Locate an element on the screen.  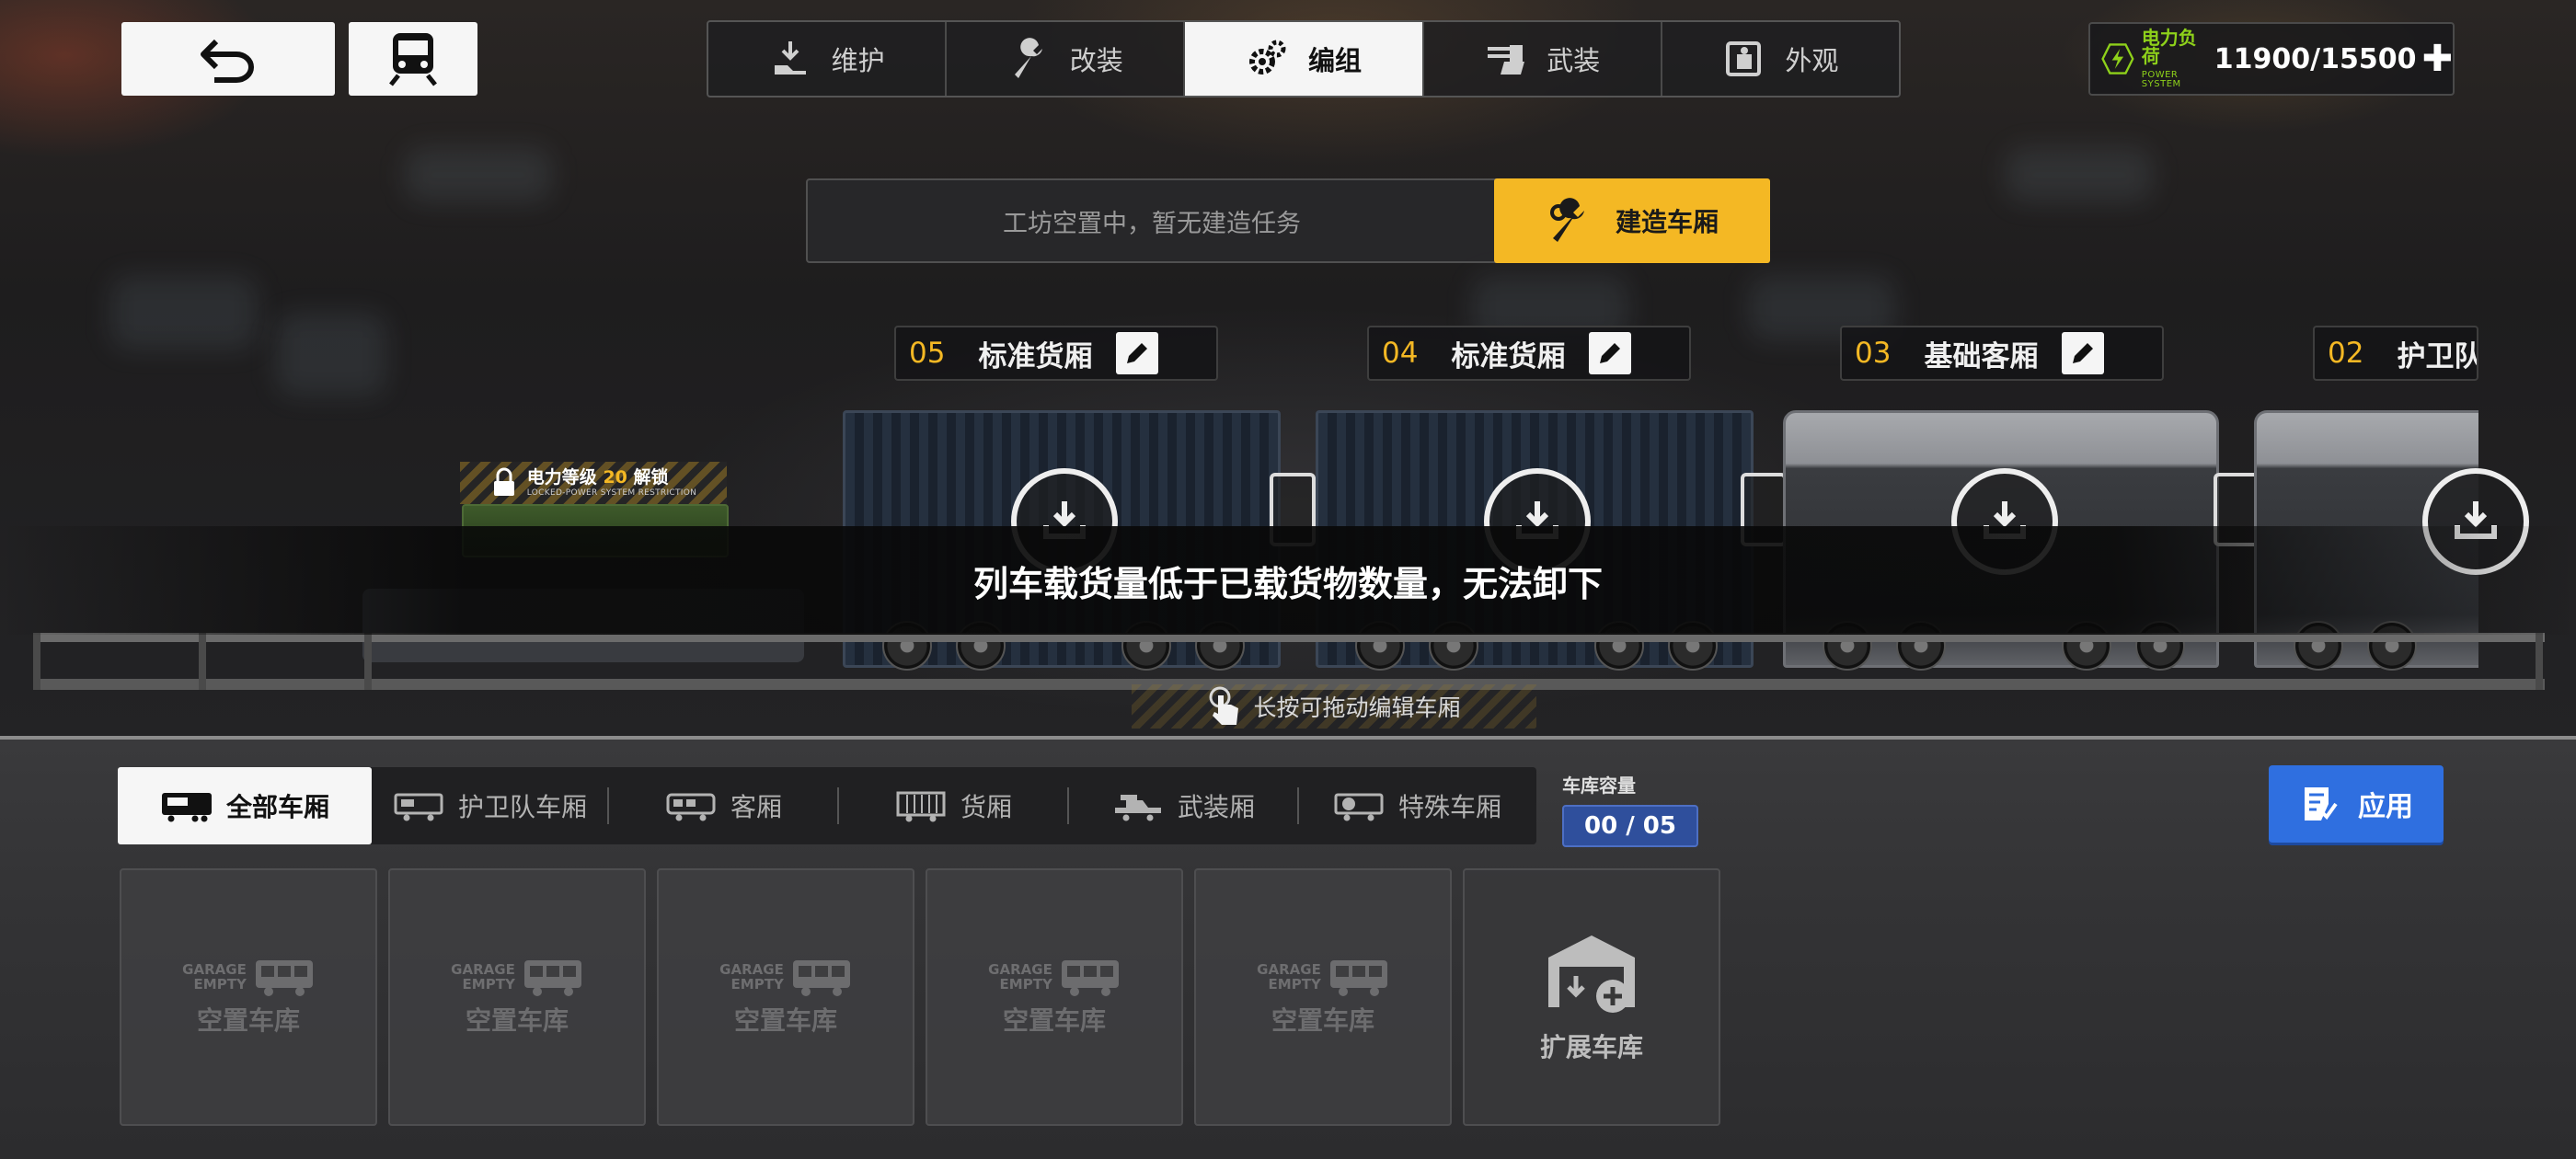
armed-car-icon is located at coordinates (1137, 808).